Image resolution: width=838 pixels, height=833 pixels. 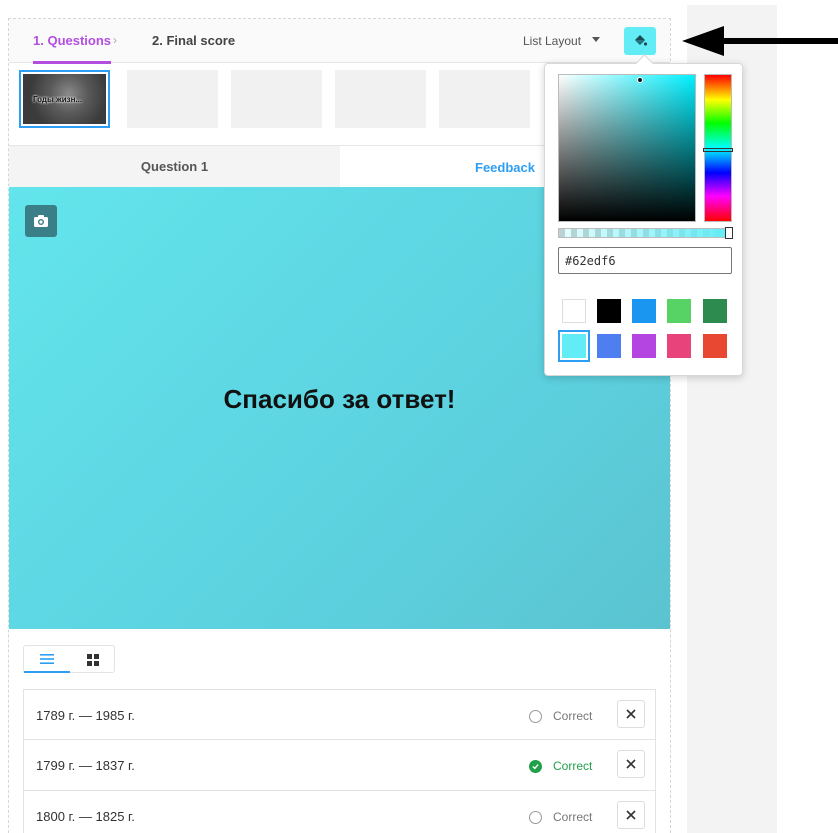 I want to click on swatch-blue, so click(x=644, y=311).